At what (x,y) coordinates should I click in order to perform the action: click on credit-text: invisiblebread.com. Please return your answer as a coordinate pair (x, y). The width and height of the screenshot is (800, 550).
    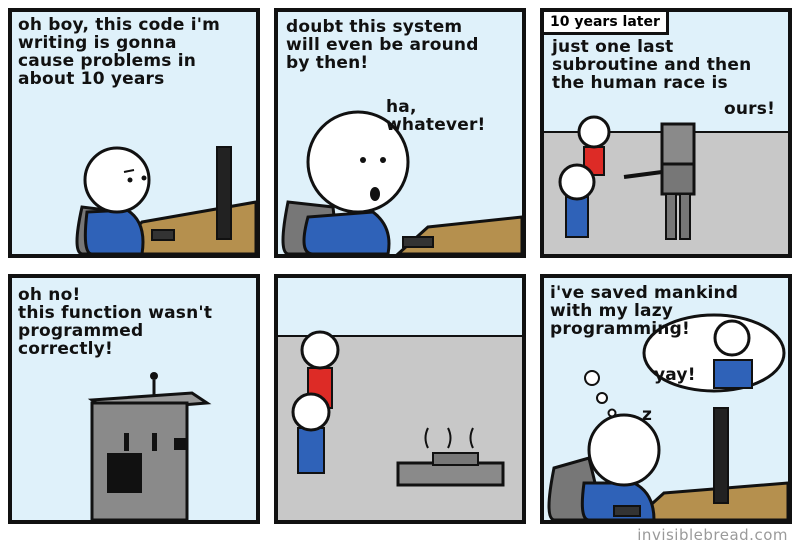
    Looking at the image, I should click on (712, 535).